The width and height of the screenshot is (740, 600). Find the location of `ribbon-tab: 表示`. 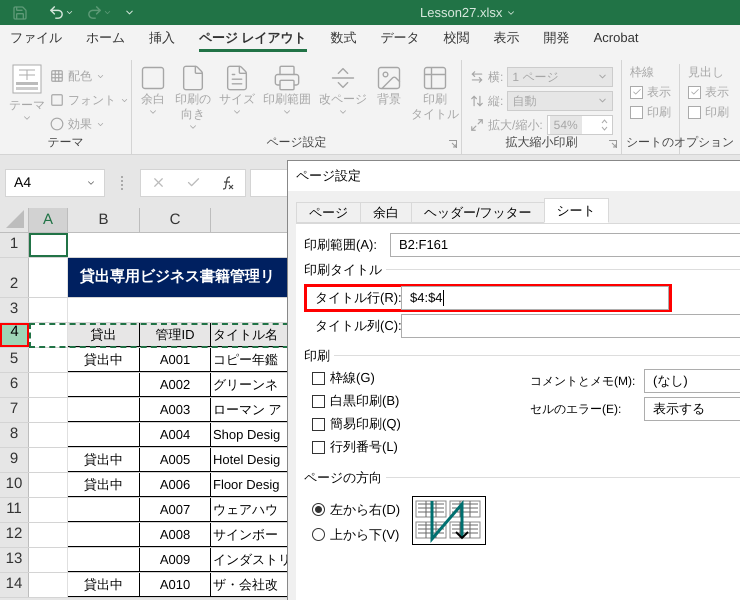

ribbon-tab: 表示 is located at coordinates (507, 40).